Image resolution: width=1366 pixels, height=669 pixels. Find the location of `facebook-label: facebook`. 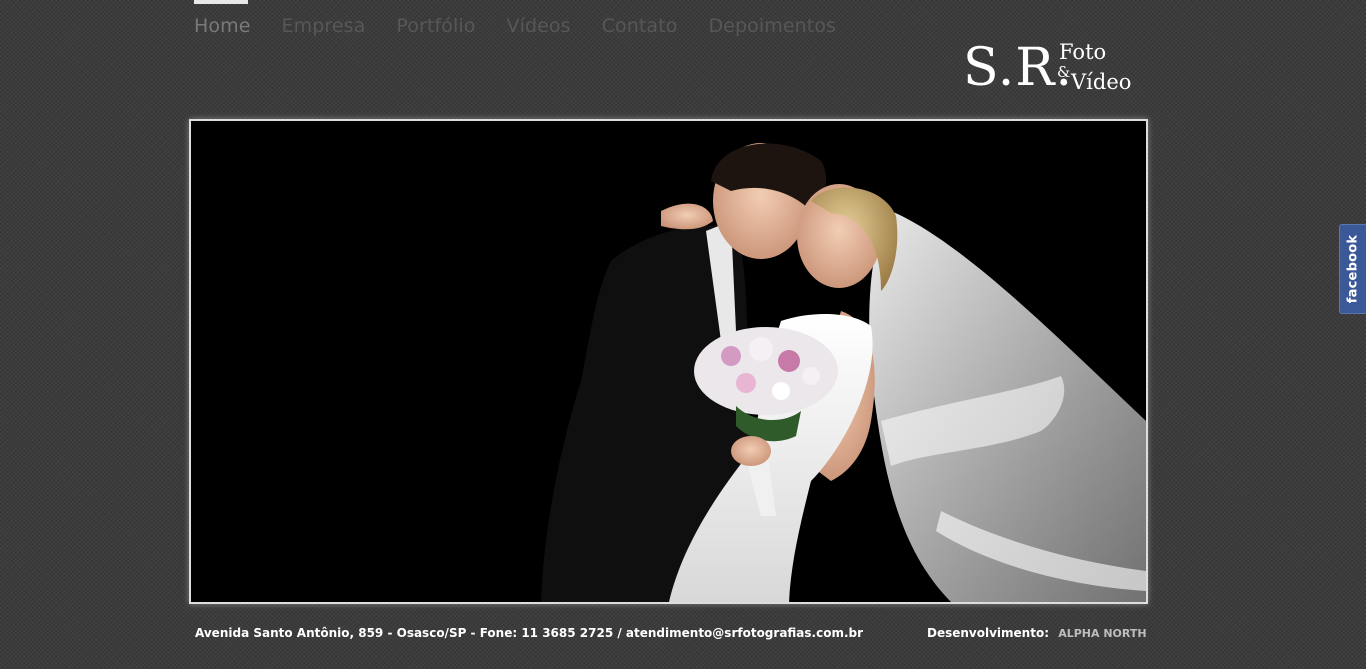

facebook-label: facebook is located at coordinates (1353, 269).